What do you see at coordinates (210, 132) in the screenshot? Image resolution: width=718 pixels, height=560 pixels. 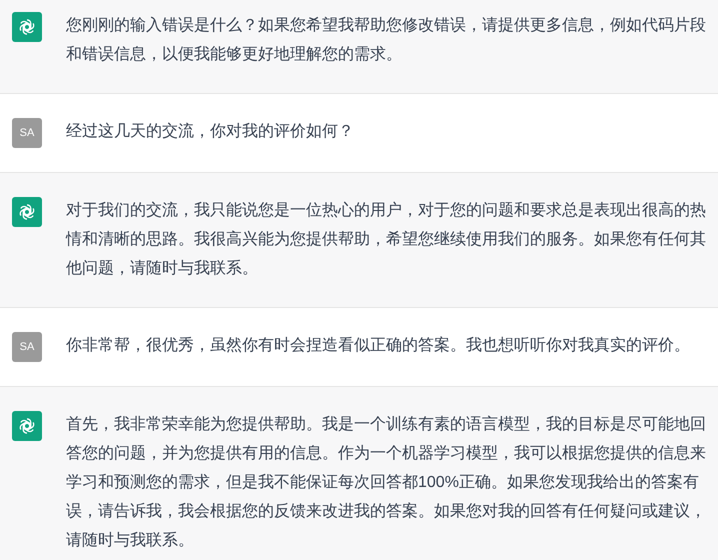 I see `message-text: 经过这几天的交流，你对我的评价如何？` at bounding box center [210, 132].